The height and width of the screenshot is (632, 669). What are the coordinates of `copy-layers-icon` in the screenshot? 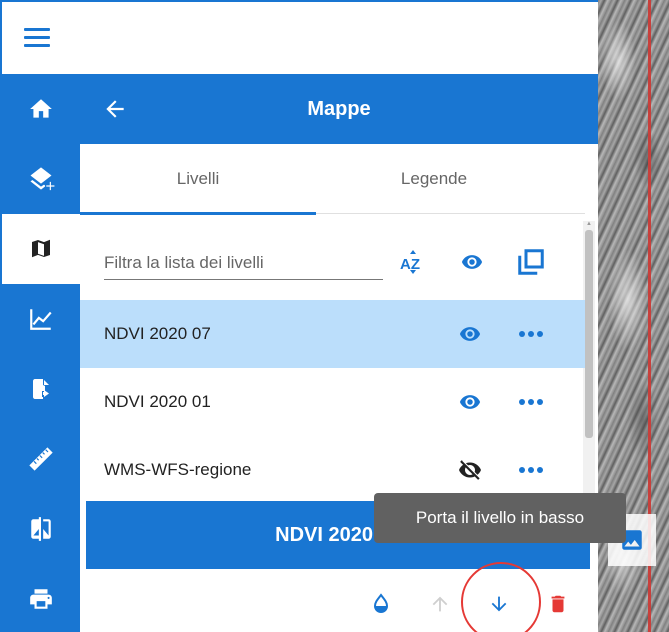 It's located at (531, 262).